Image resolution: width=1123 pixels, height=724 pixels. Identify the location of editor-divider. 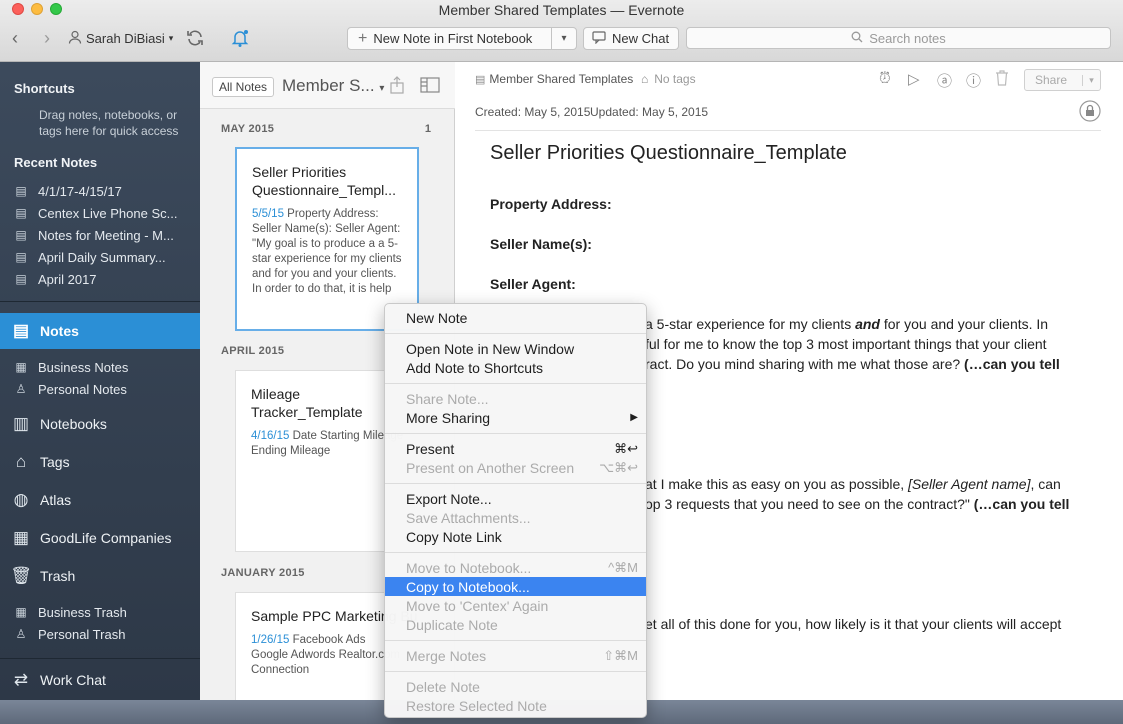
(788, 130).